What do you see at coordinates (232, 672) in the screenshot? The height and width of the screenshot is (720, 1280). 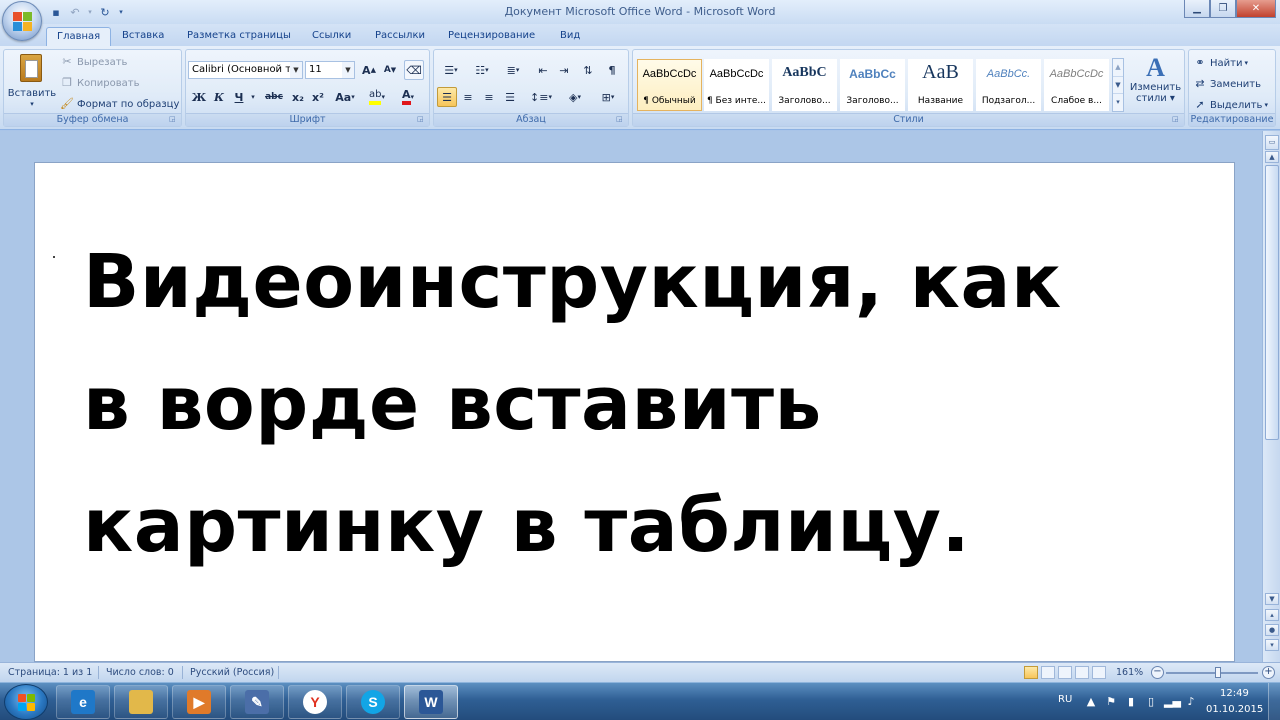 I see `language-indicator: Русский (Россия)` at bounding box center [232, 672].